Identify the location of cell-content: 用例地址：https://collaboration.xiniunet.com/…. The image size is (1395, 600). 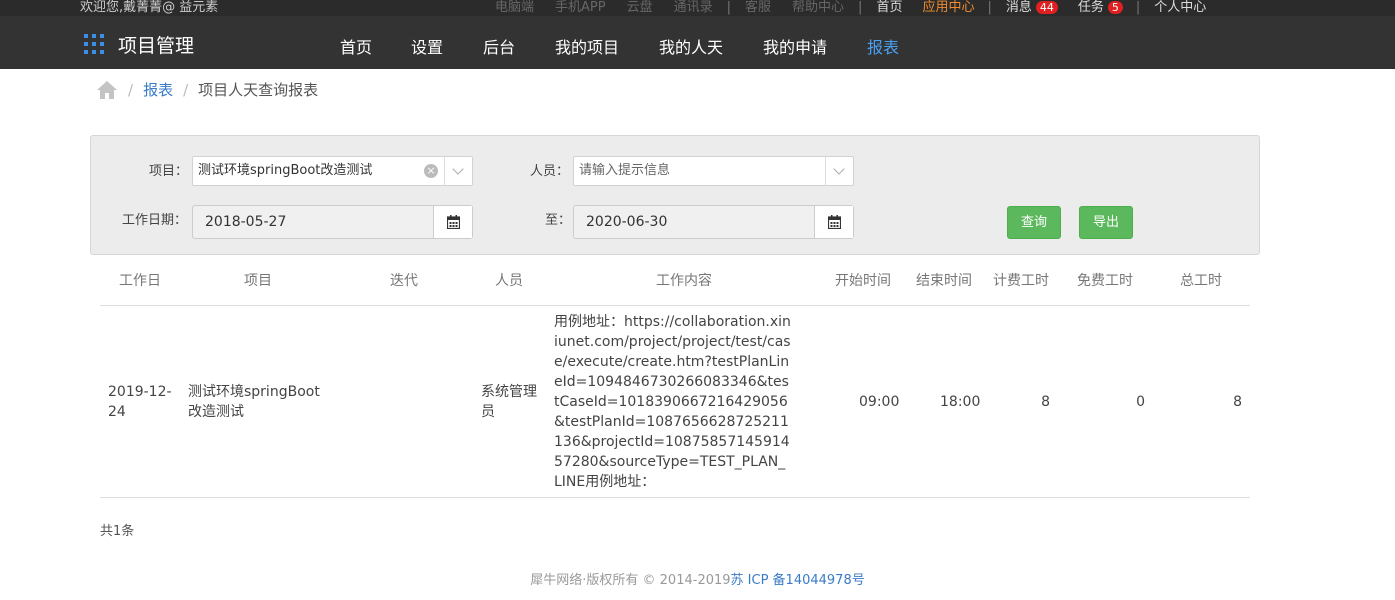
(672, 402).